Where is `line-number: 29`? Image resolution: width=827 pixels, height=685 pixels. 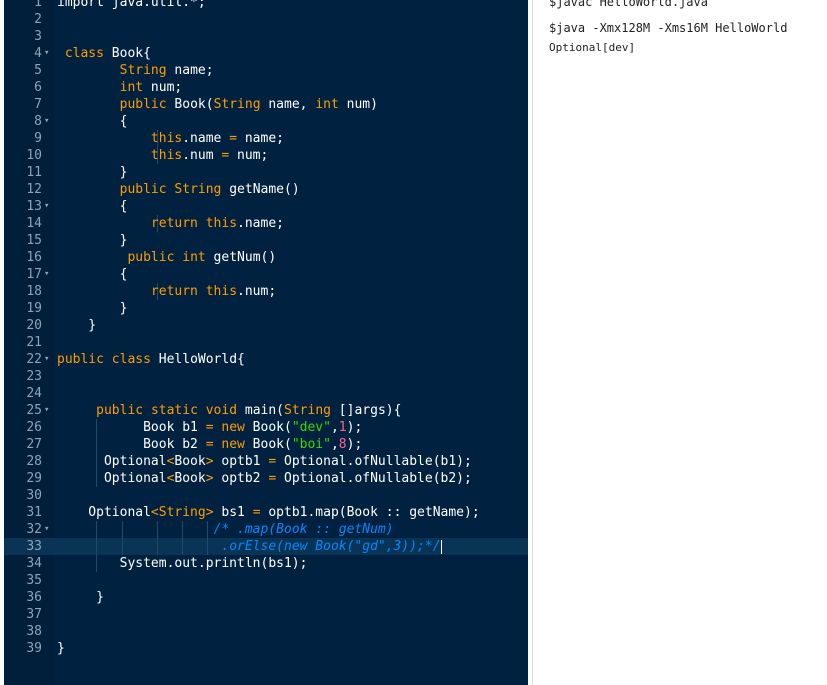 line-number: 29 is located at coordinates (34, 478).